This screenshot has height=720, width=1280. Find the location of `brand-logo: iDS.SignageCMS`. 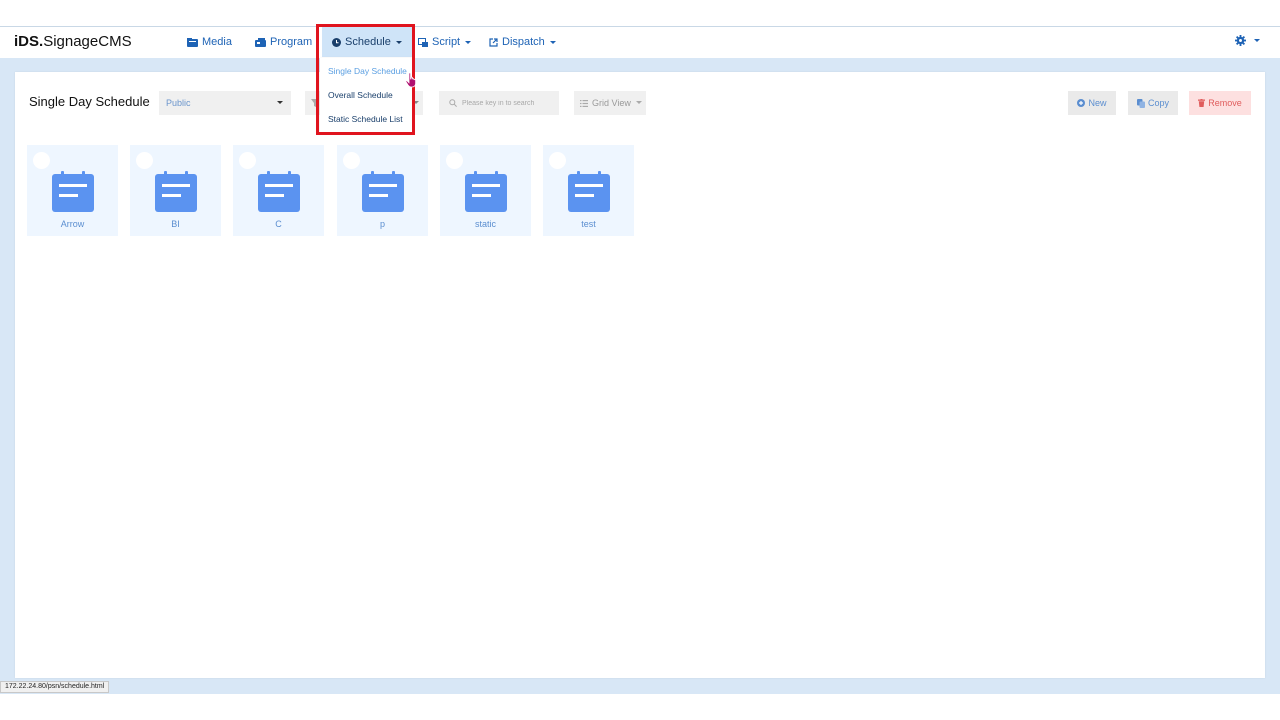

brand-logo: iDS.SignageCMS is located at coordinates (73, 41).